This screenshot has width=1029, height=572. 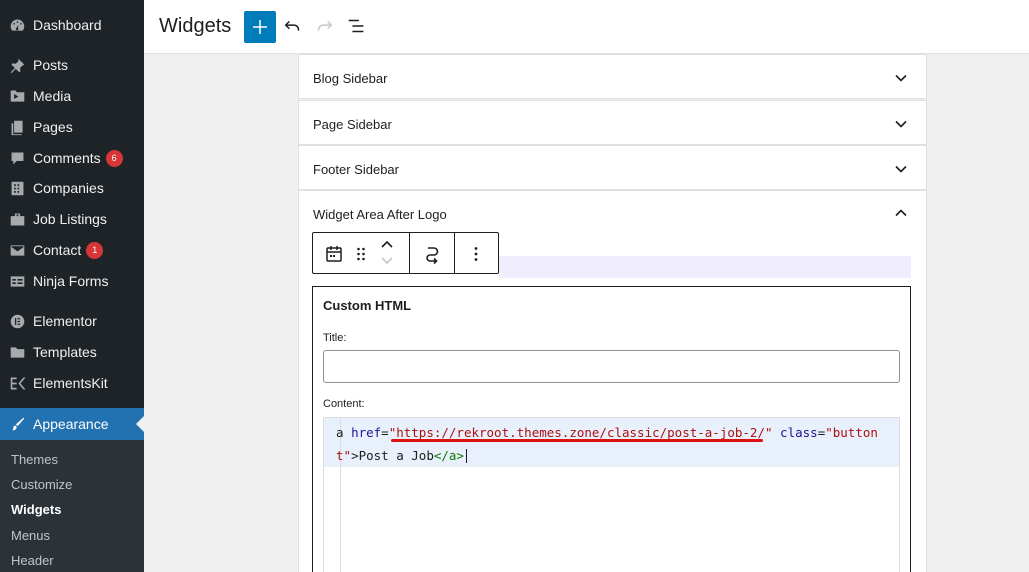 I want to click on undo-icon, so click(x=292, y=25).